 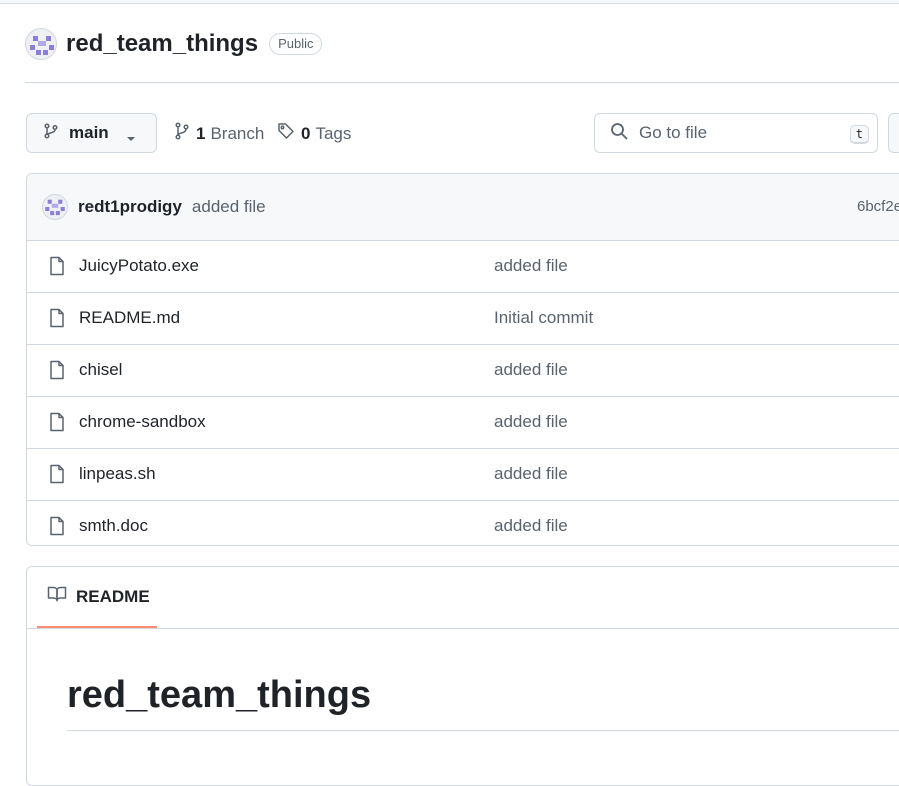 What do you see at coordinates (878, 206) in the screenshot?
I see `commit-sha-link: 6bcf2e` at bounding box center [878, 206].